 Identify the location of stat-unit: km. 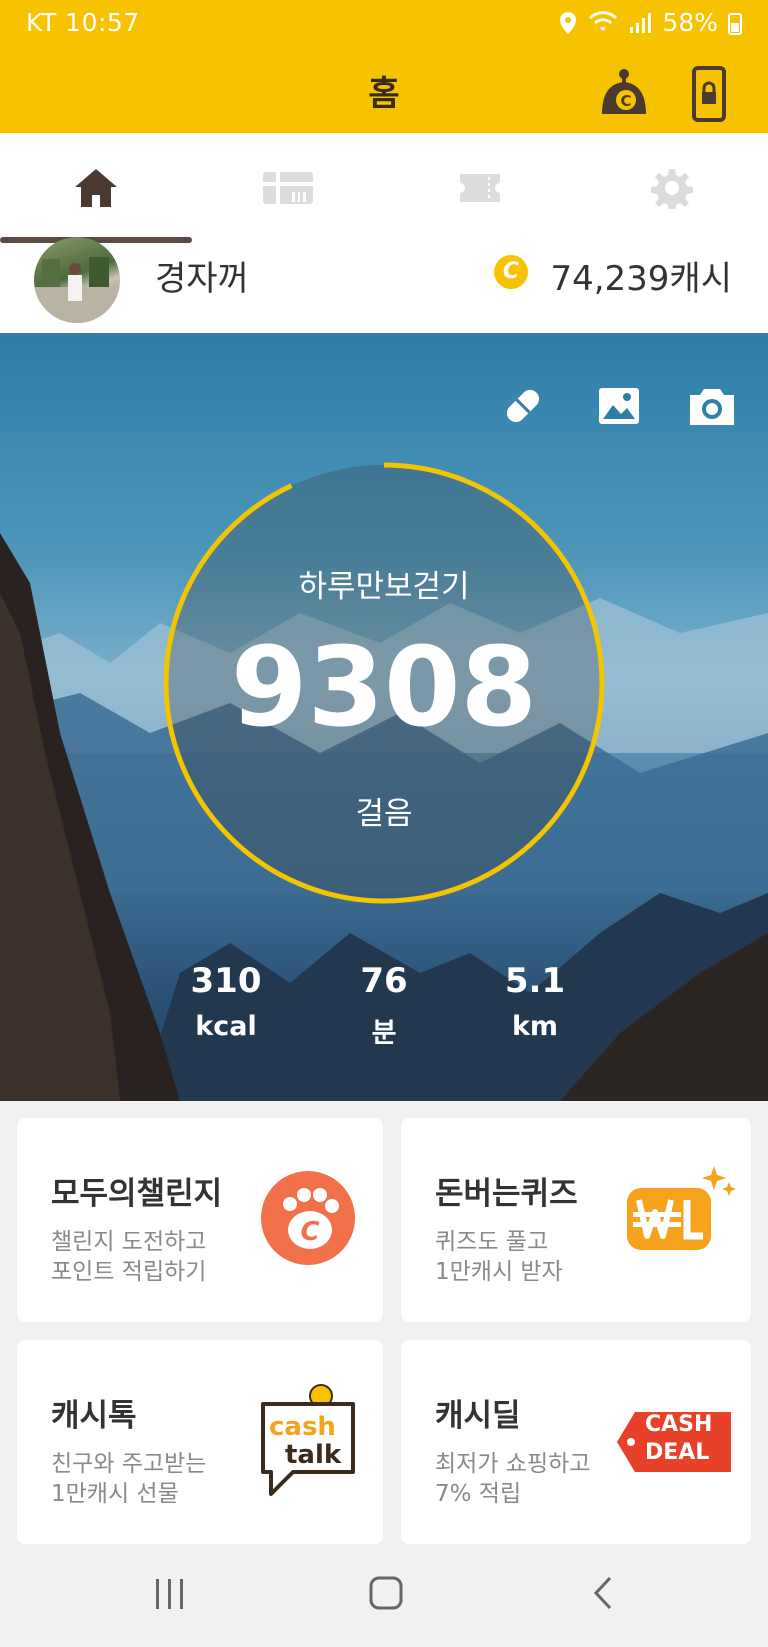
(535, 1026).